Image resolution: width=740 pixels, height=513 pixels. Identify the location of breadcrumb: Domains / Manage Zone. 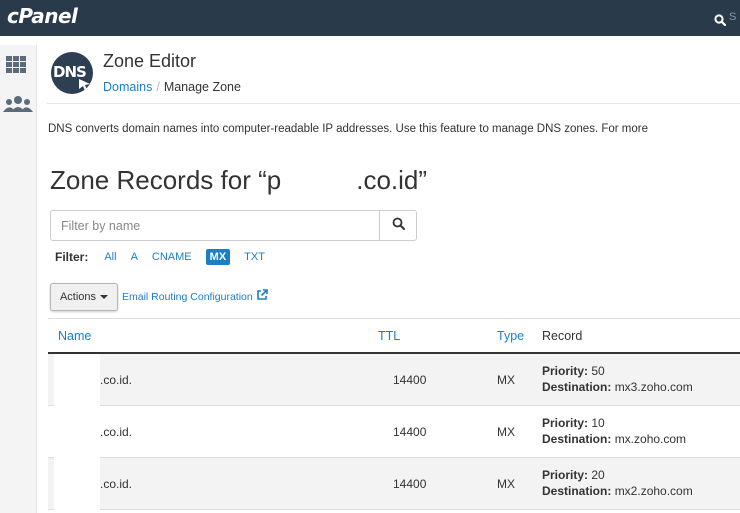
(172, 87).